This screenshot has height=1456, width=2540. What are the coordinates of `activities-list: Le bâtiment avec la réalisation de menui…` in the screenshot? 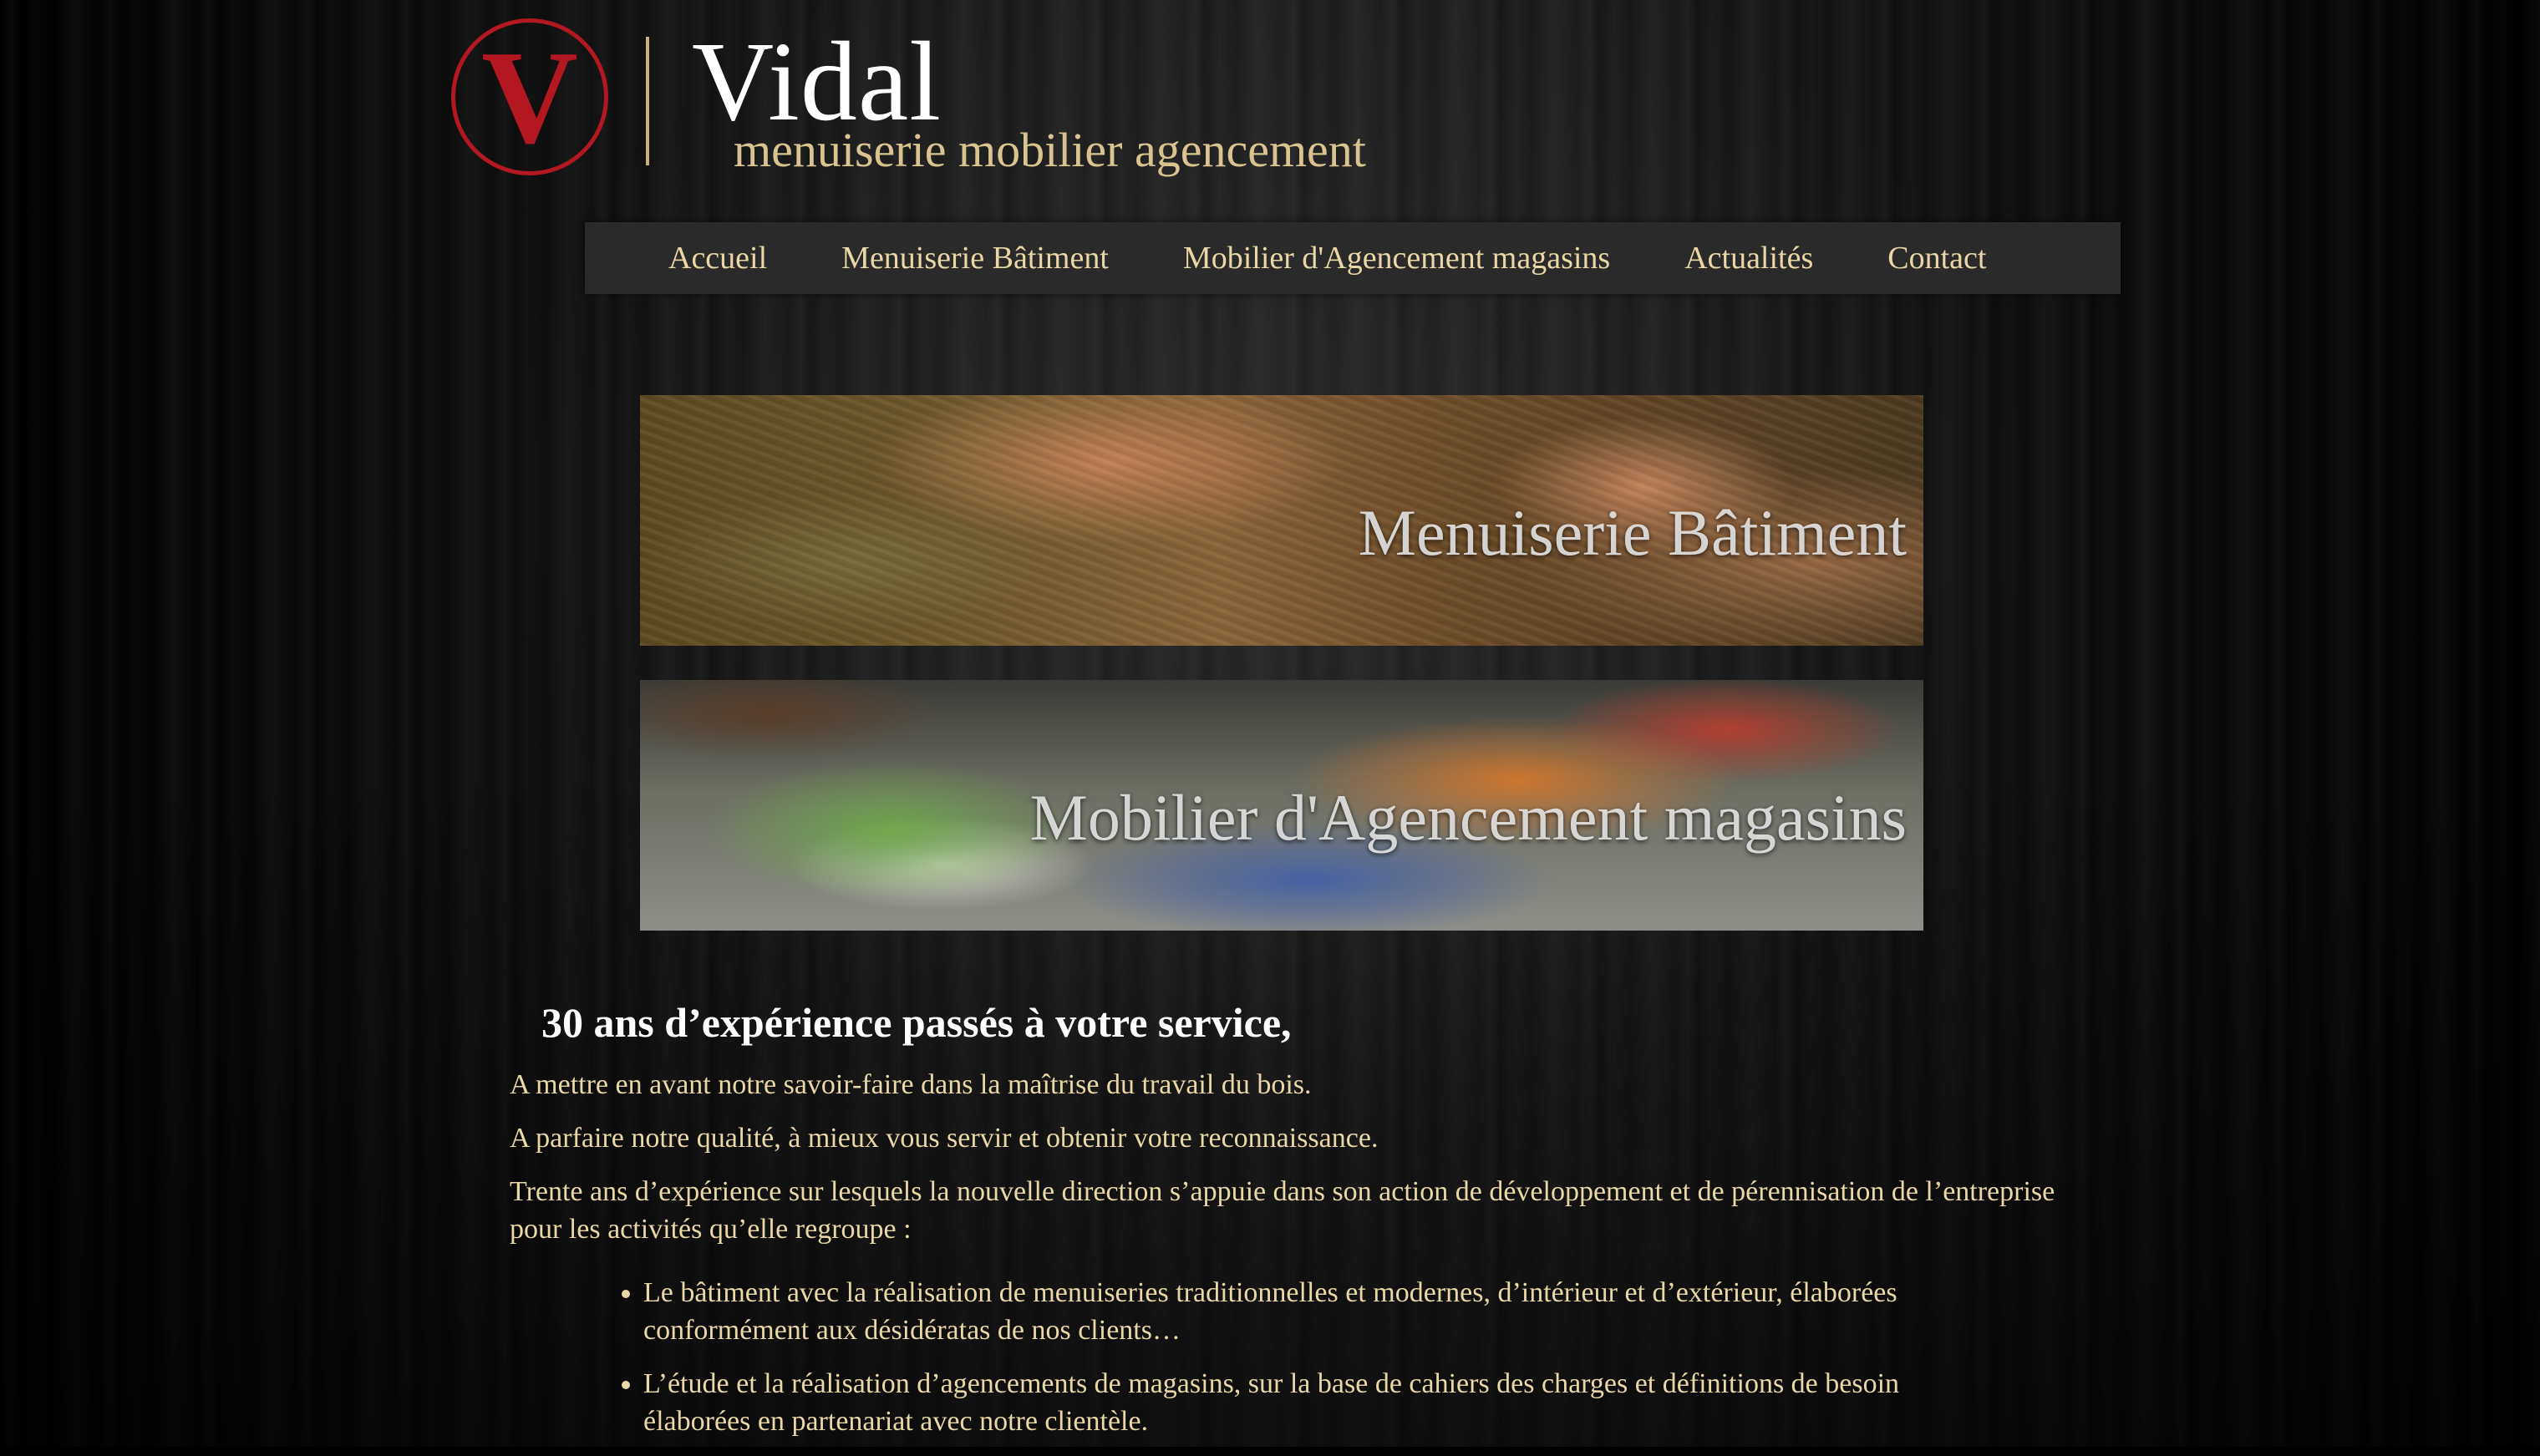 It's located at (1287, 1357).